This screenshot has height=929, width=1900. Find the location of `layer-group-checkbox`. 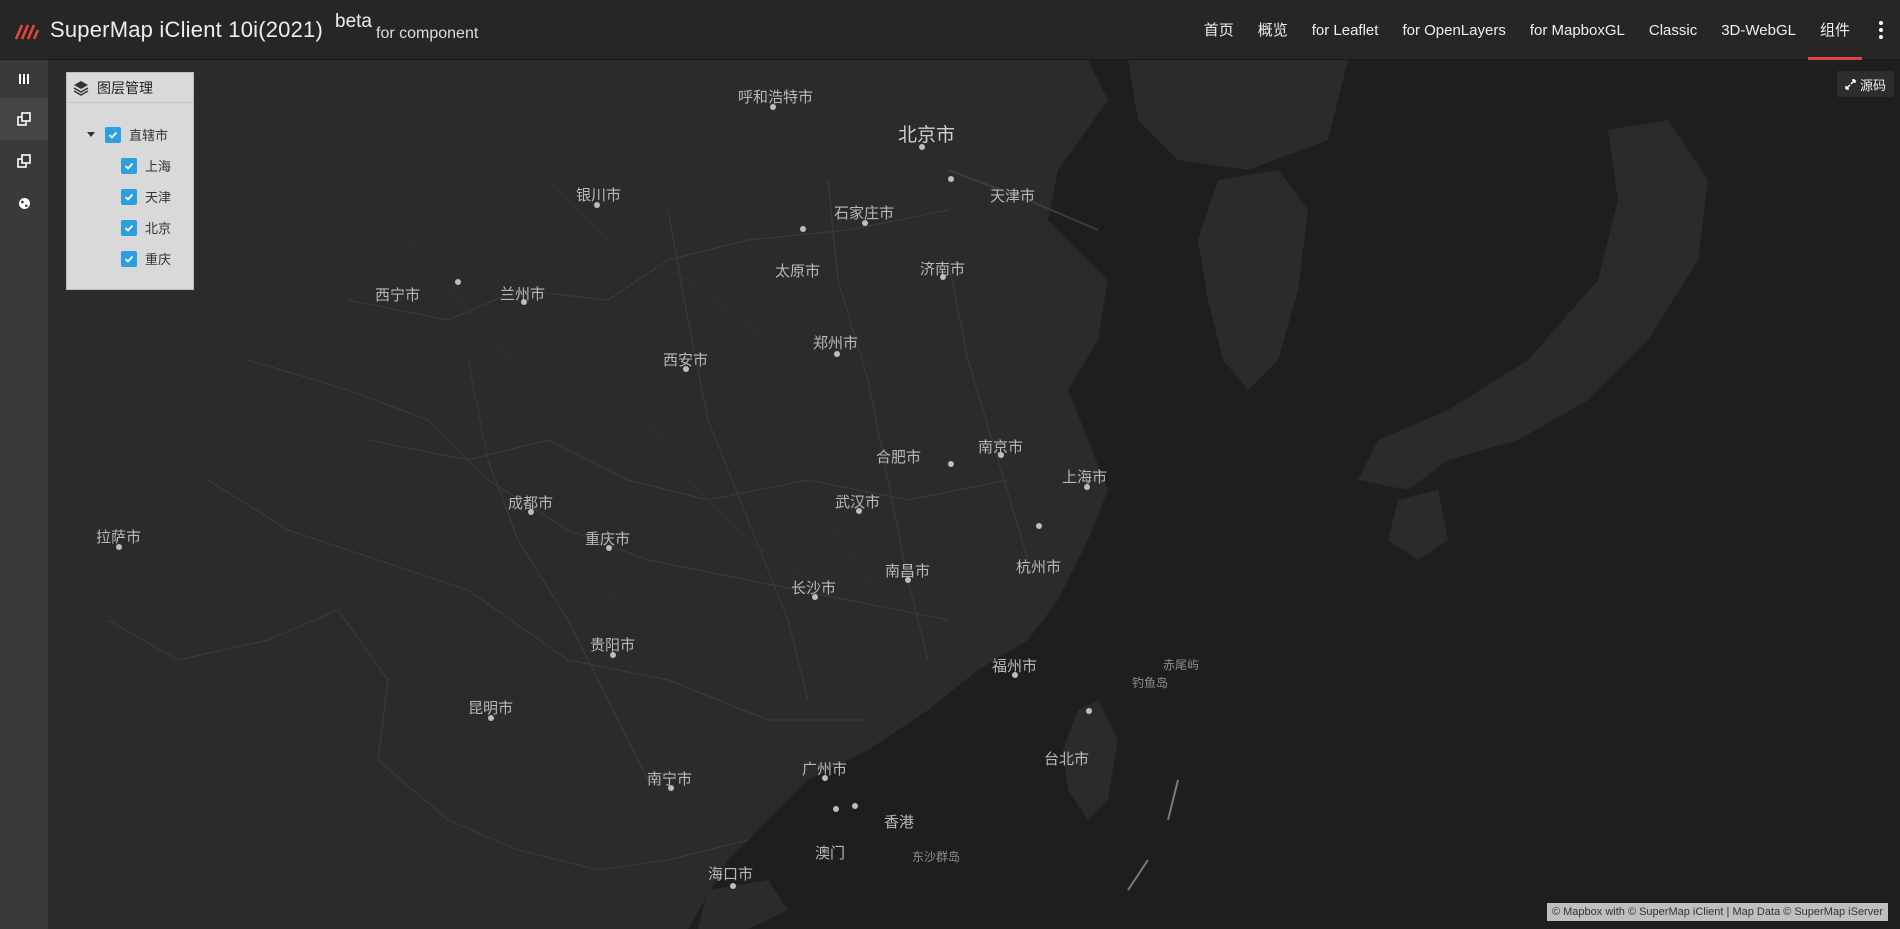

layer-group-checkbox is located at coordinates (113, 134).